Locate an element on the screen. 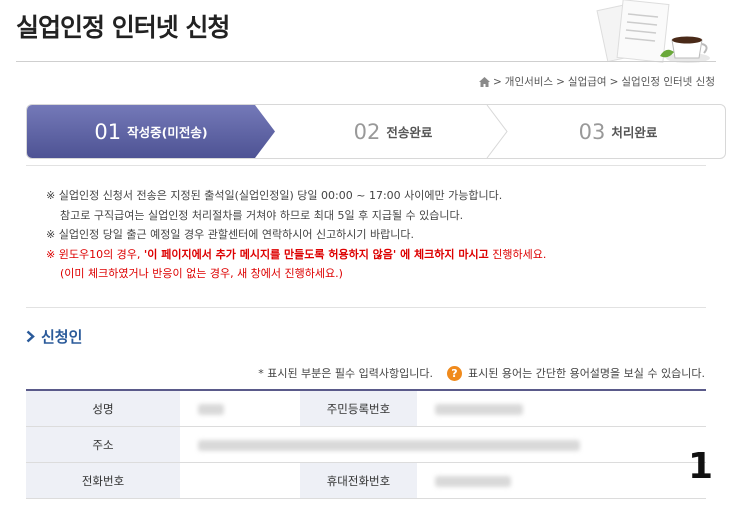  help-hint: 표시된 용어는 간단한 용어설명을 보실 수 있습니다. is located at coordinates (586, 373).